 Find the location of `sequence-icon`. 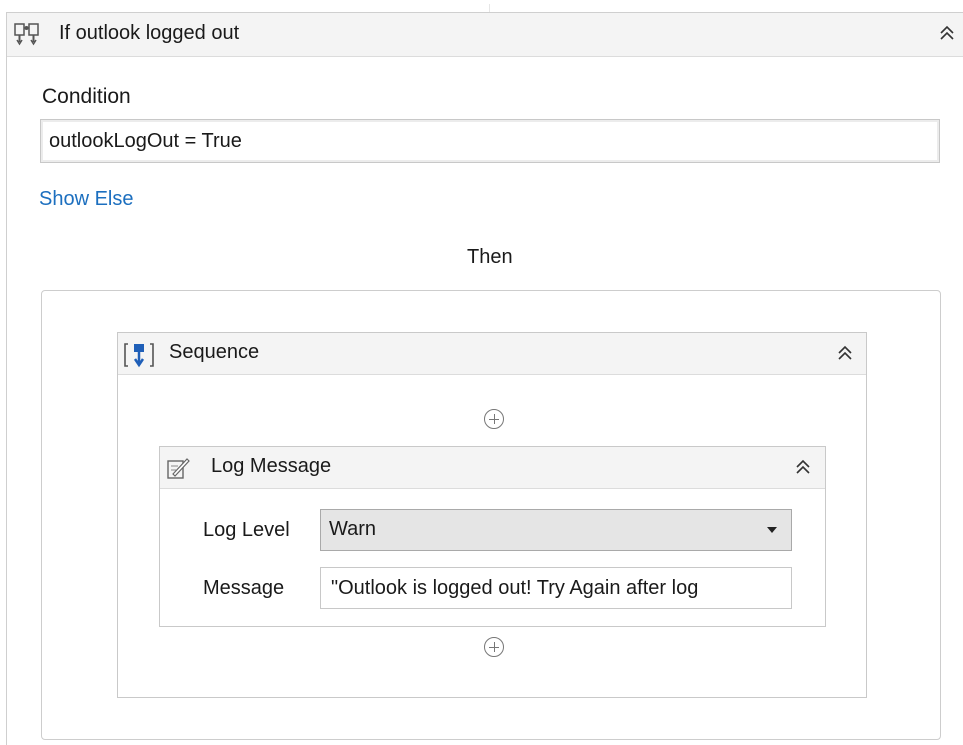

sequence-icon is located at coordinates (139, 355).